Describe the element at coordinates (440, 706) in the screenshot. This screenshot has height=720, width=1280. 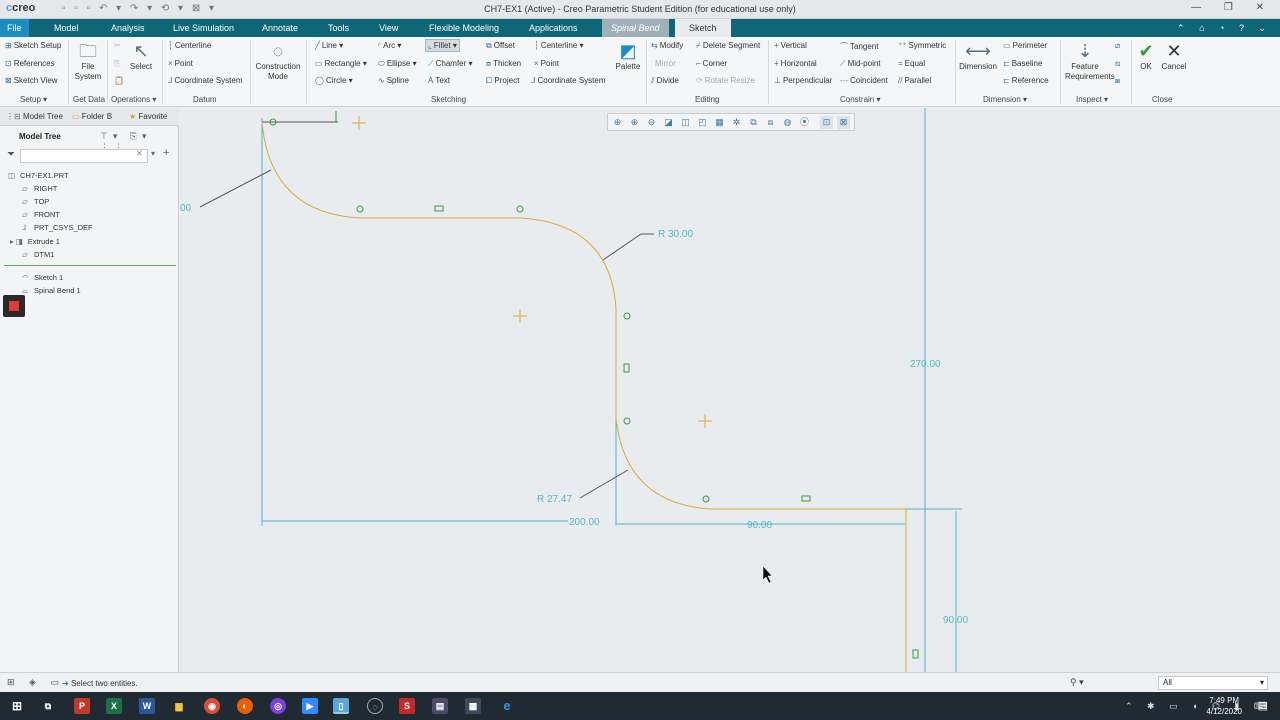
I see `app-icon: ▤` at that location.